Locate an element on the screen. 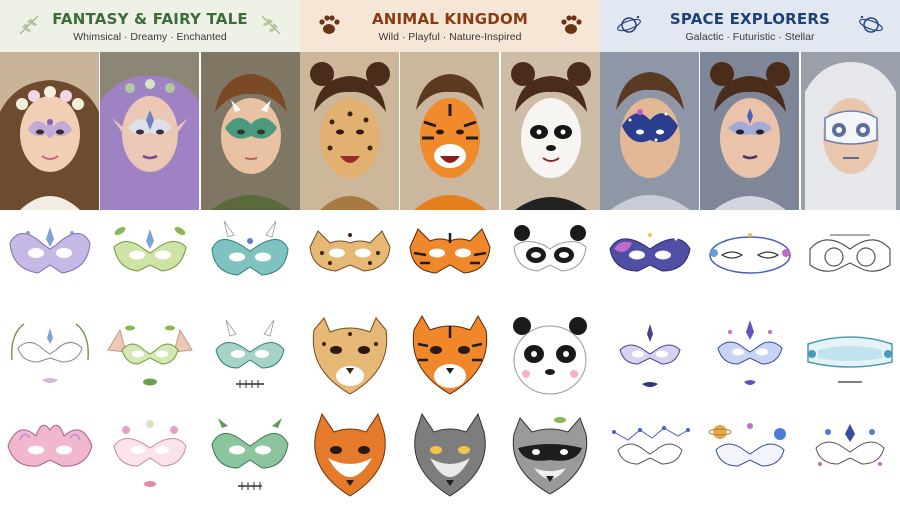  green-leaf-mask is located at coordinates (150, 258).